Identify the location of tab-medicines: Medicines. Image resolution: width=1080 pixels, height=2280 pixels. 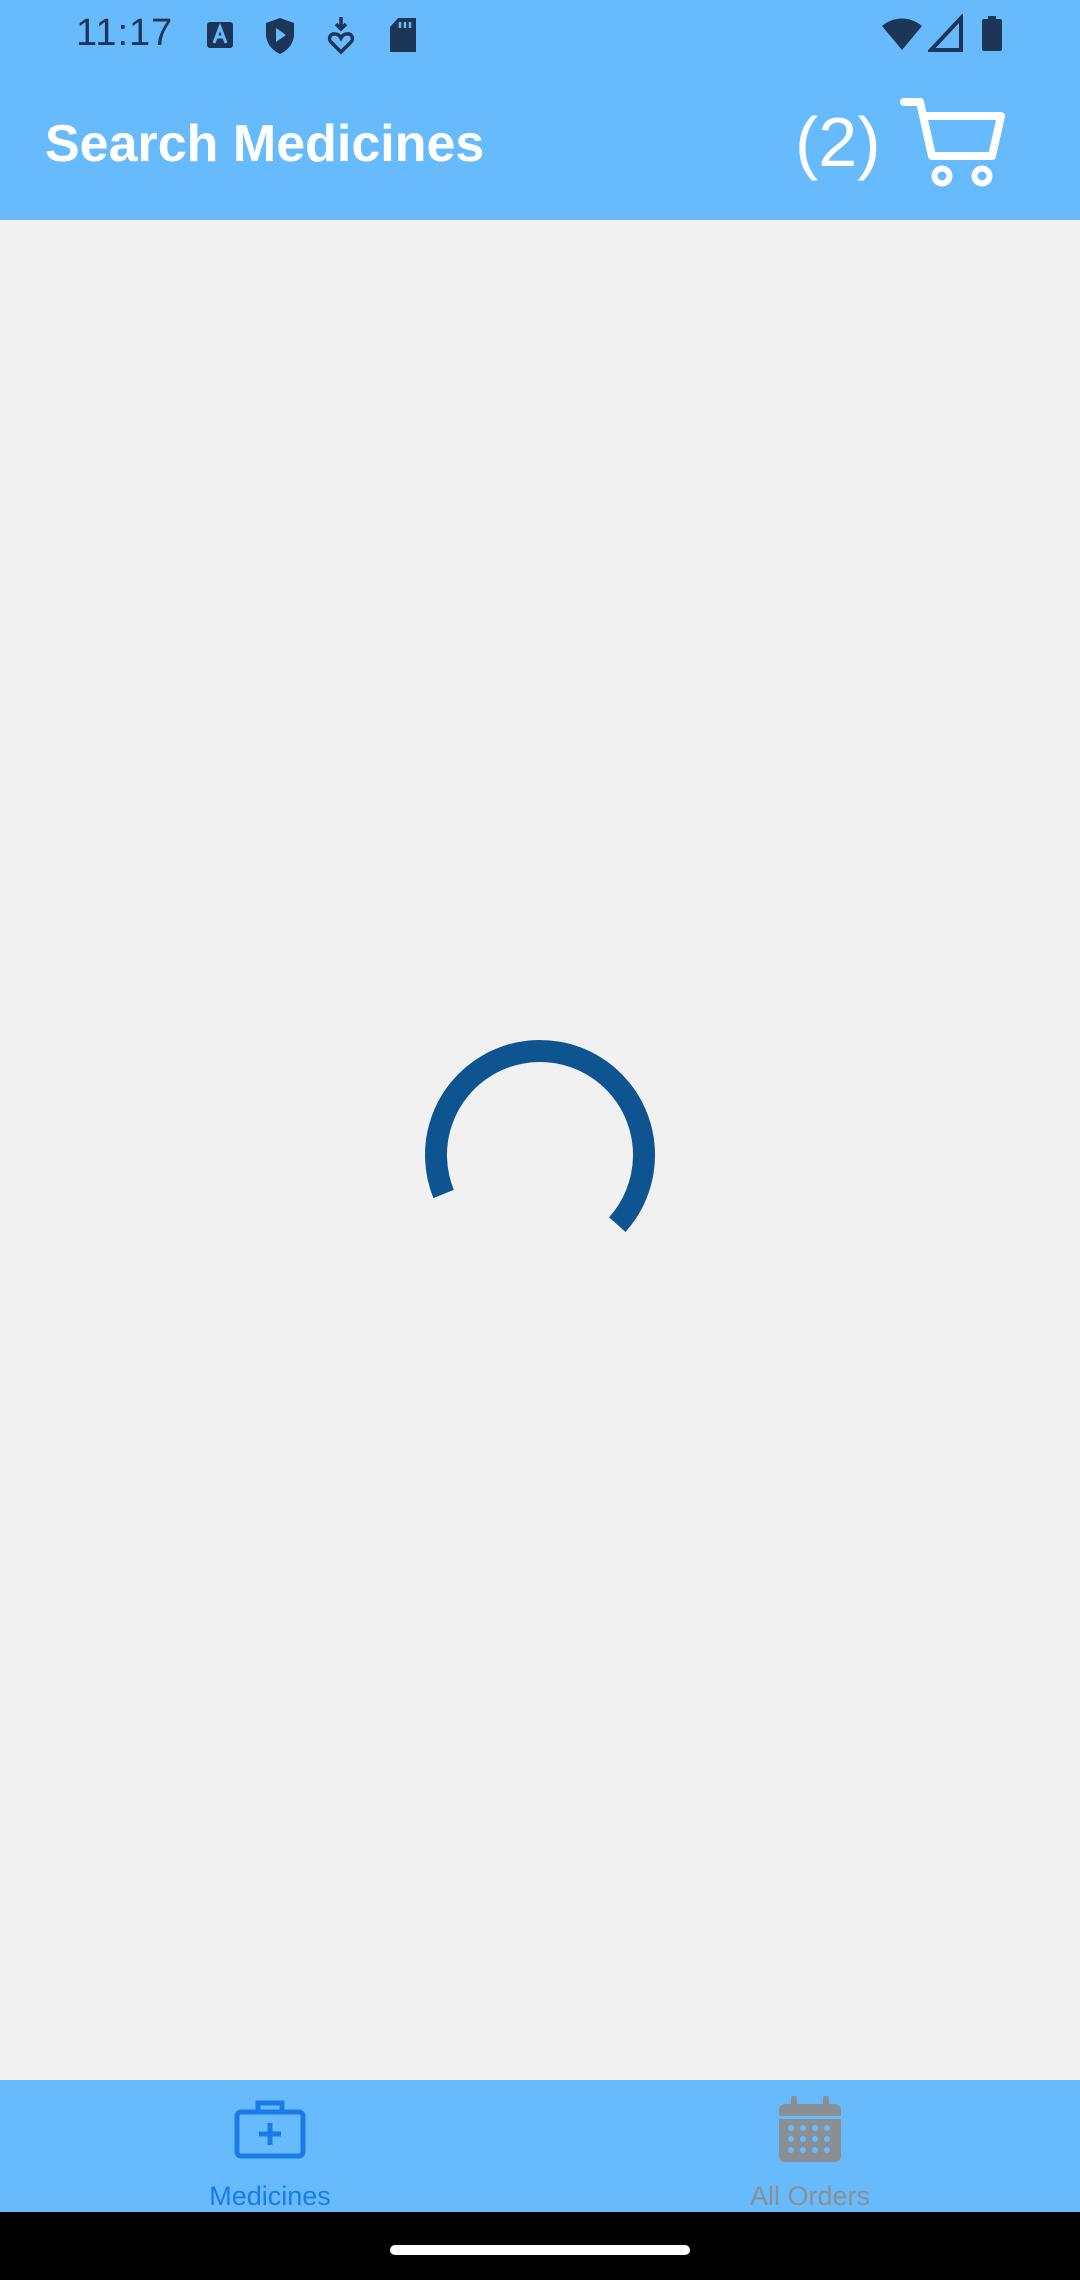
(270, 2146).